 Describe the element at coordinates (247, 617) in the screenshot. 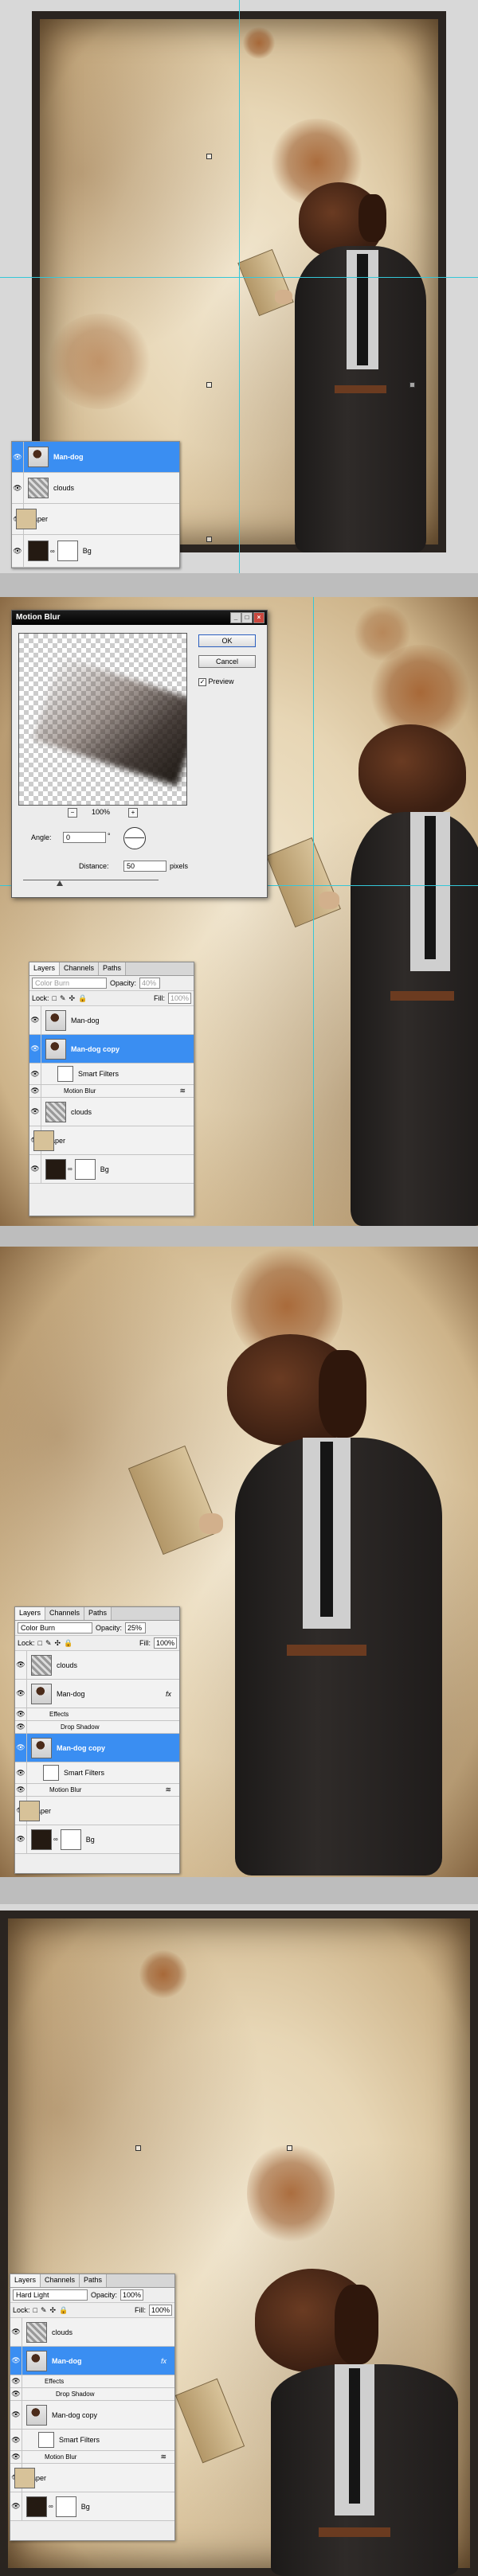

I see `maximize-icon: □` at that location.